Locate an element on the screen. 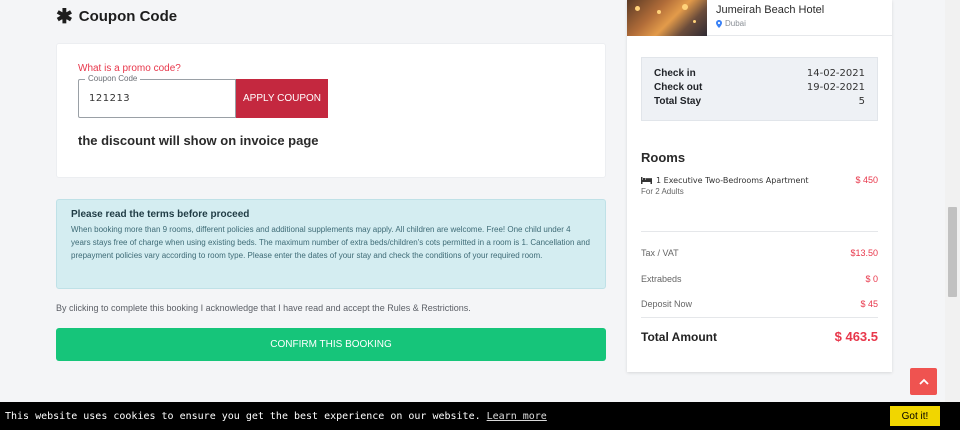 Image resolution: width=960 pixels, height=430 pixels. coupon-code-input is located at coordinates (157, 98).